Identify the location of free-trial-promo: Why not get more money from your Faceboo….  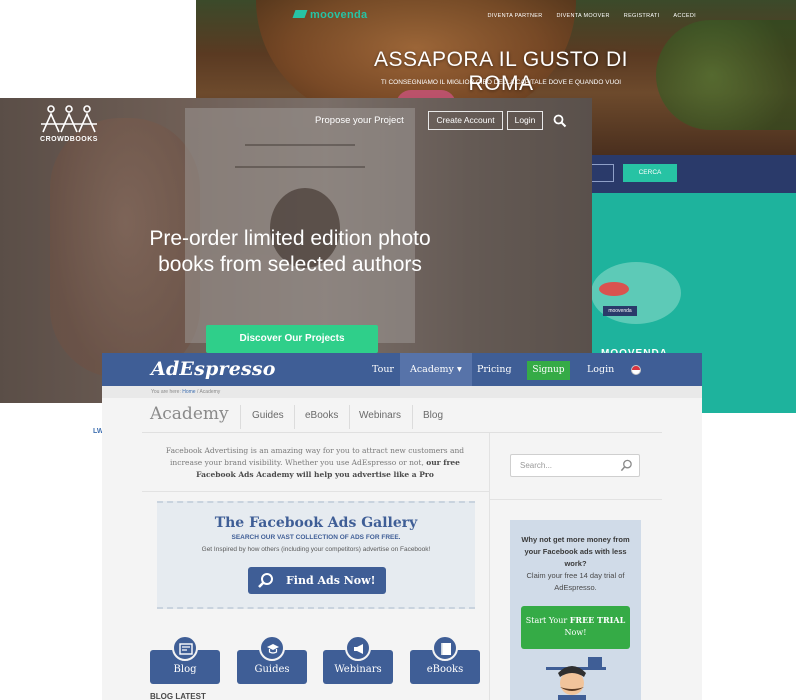
(575, 610).